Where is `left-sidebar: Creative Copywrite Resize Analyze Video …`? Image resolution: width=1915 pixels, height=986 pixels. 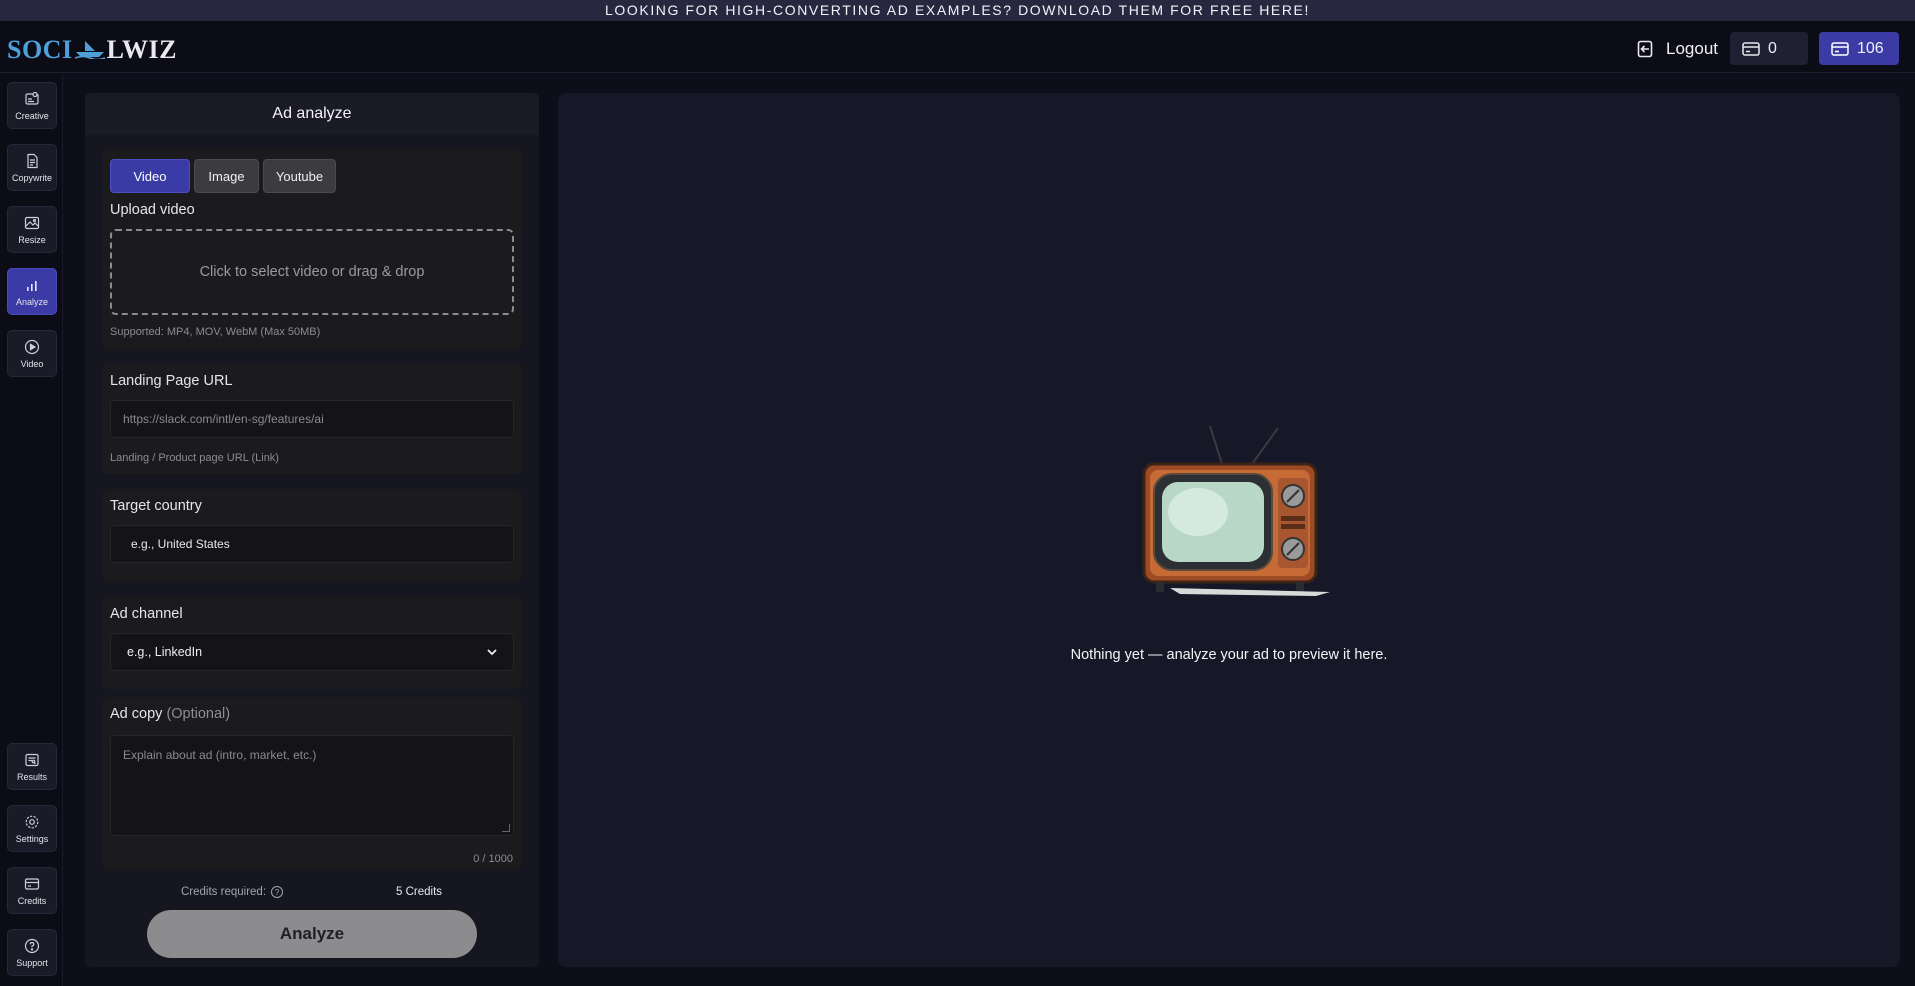 left-sidebar: Creative Copywrite Resize Analyze Video … is located at coordinates (31, 530).